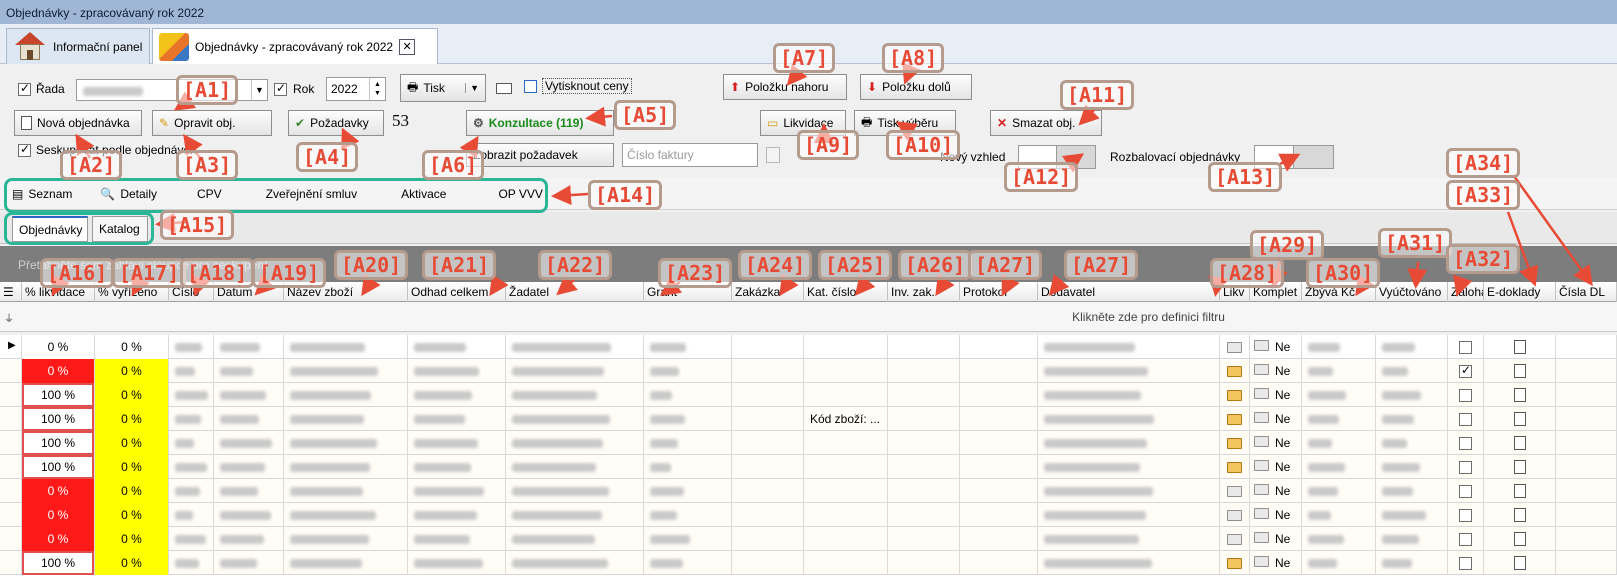 The image size is (1617, 582). Describe the element at coordinates (407, 46) in the screenshot. I see `close-icon: ✕` at that location.